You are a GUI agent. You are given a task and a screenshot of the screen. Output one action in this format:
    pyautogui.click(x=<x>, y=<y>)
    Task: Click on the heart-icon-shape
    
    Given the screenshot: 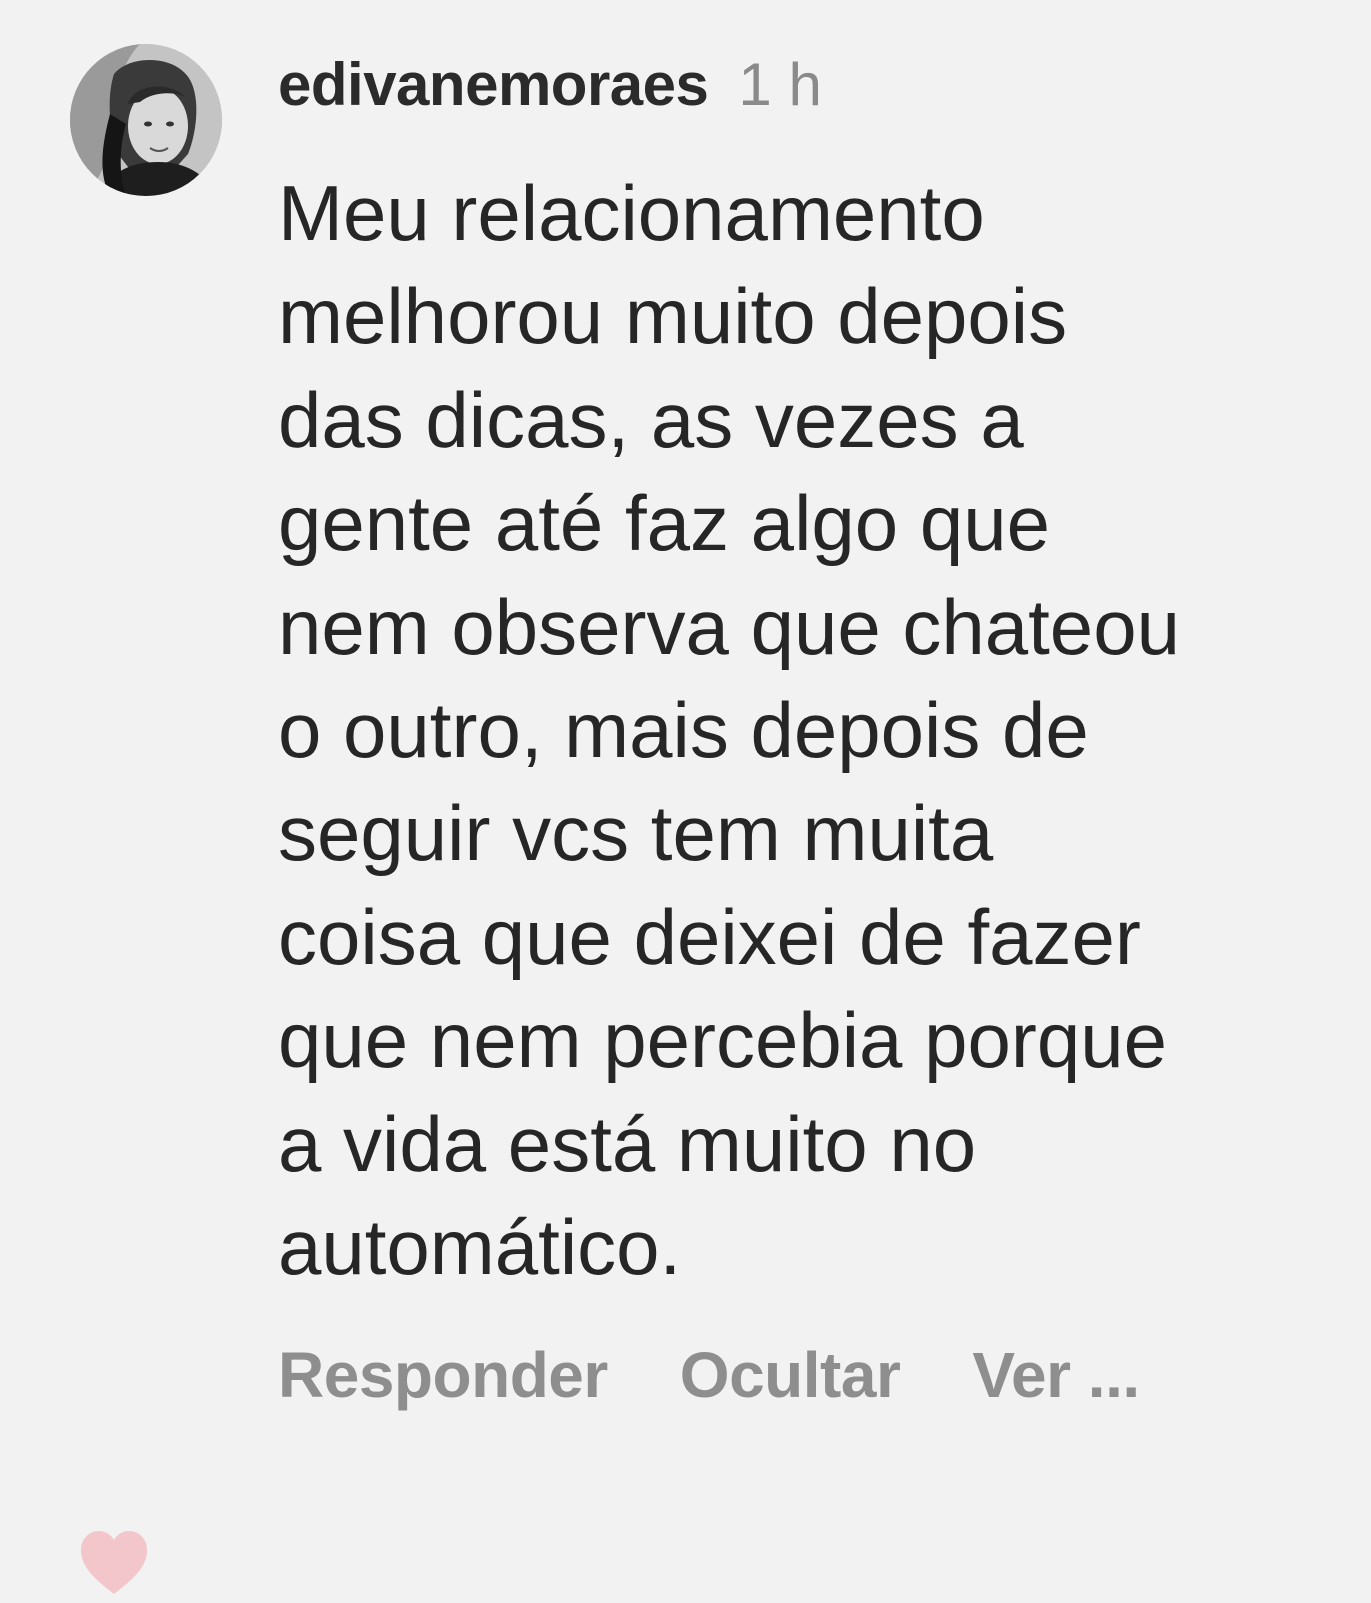 What is the action you would take?
    pyautogui.click(x=114, y=1562)
    